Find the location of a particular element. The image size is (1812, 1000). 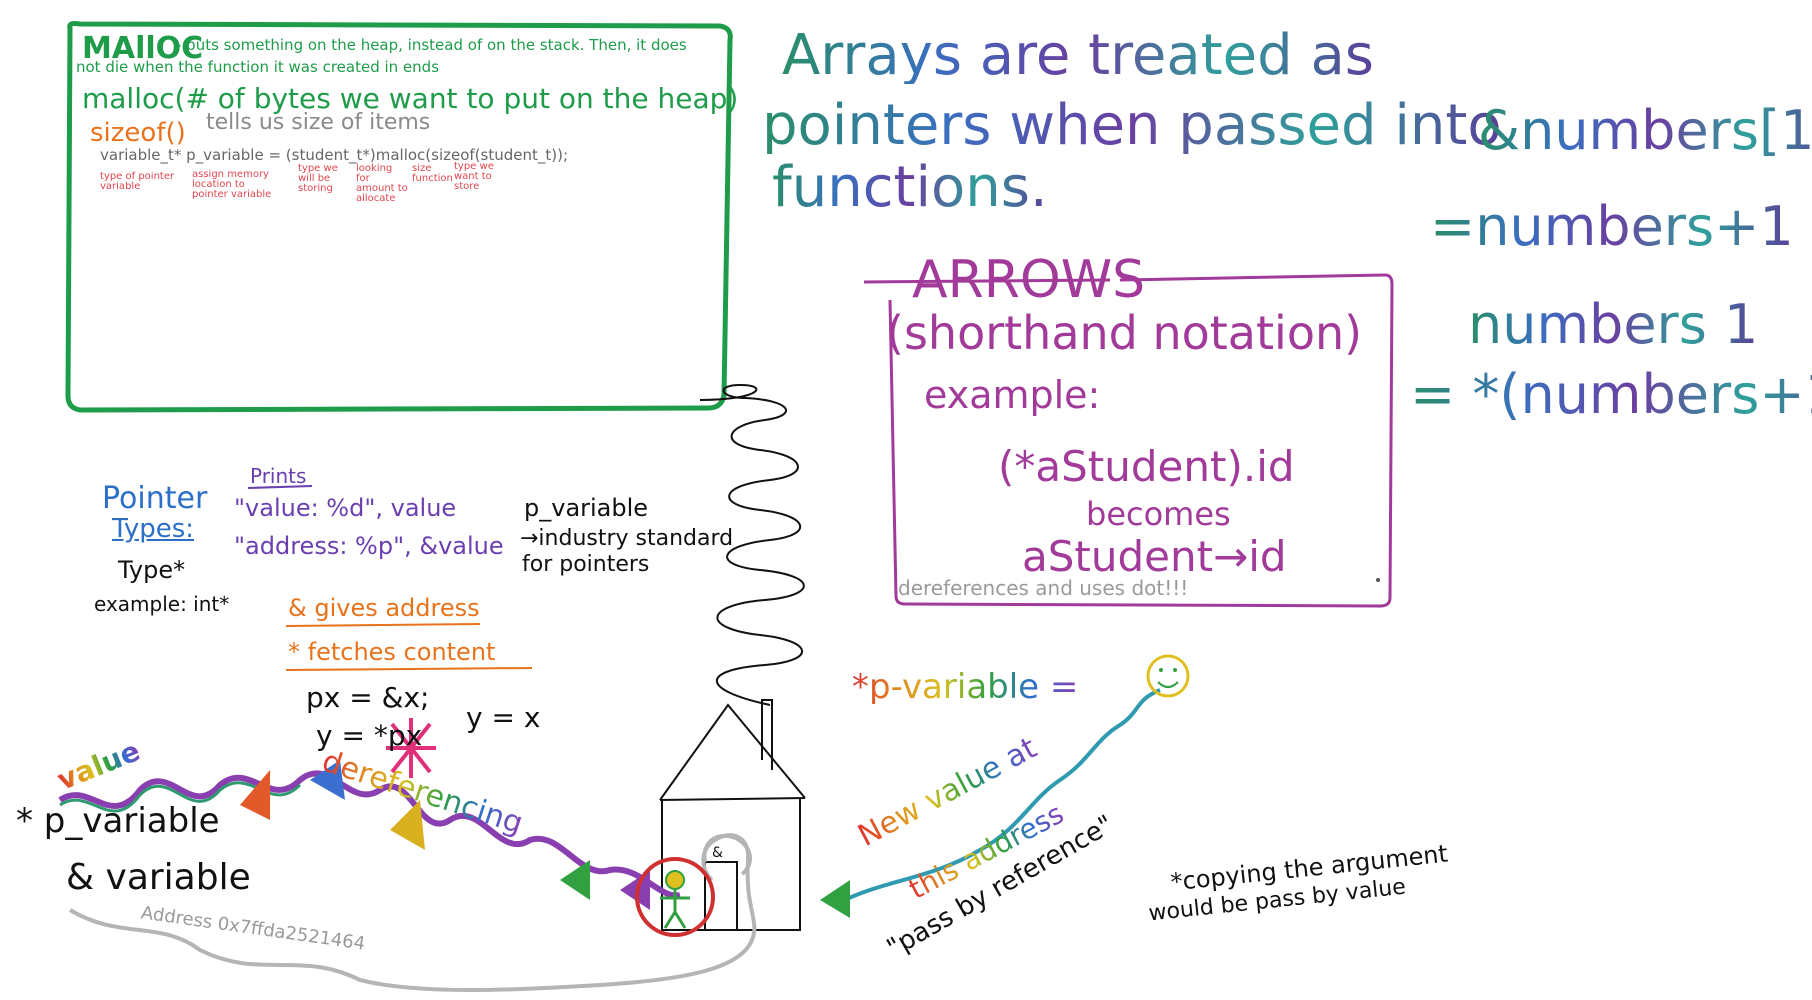

pointer-type-form: Type* is located at coordinates (152, 570).